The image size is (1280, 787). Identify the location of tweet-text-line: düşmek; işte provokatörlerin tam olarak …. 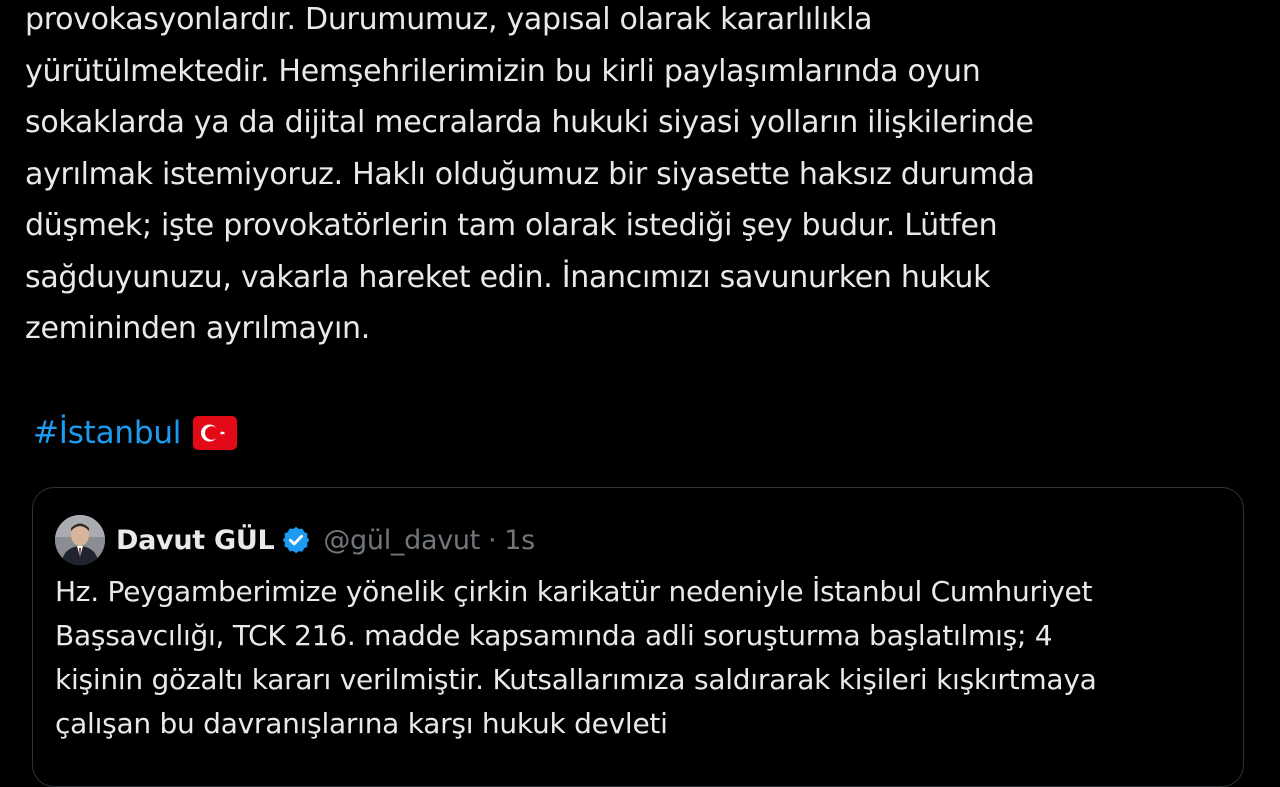
(511, 225).